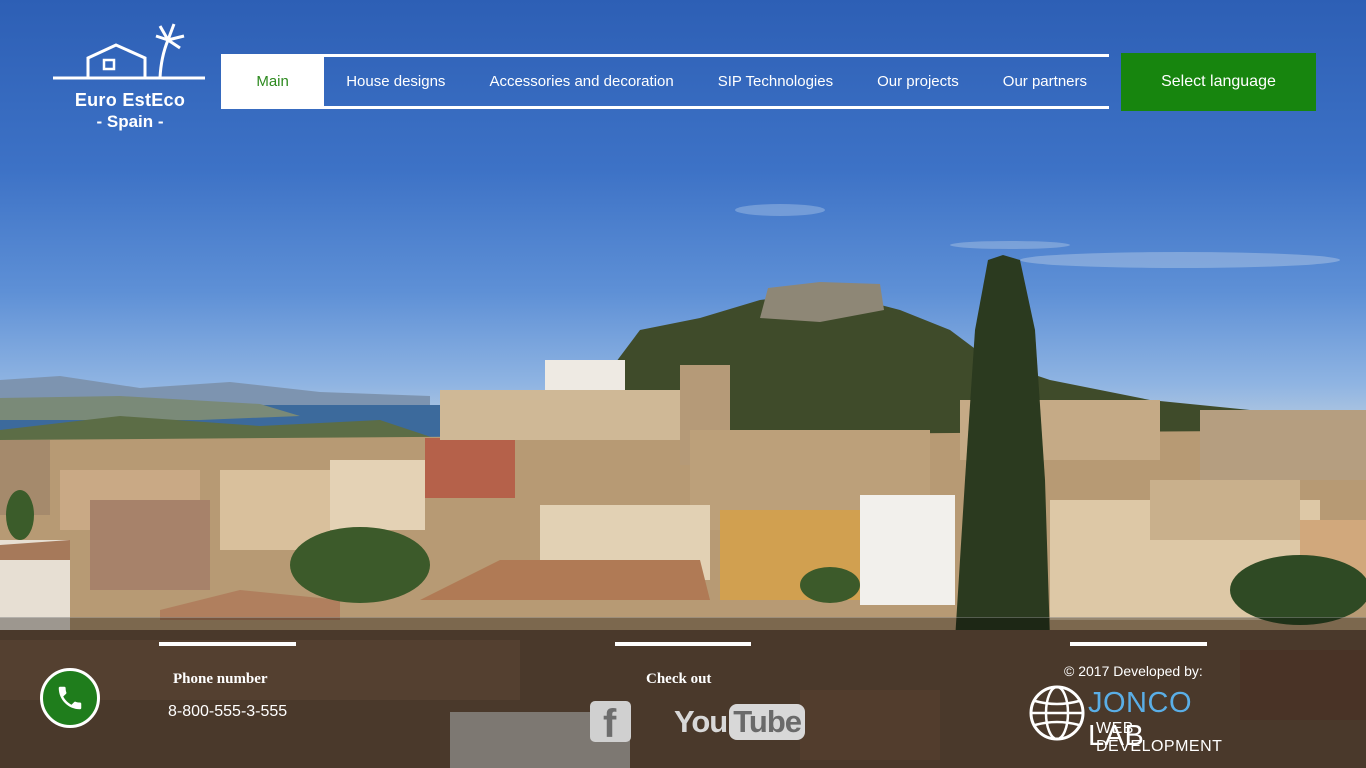  I want to click on phone-icon, so click(70, 698).